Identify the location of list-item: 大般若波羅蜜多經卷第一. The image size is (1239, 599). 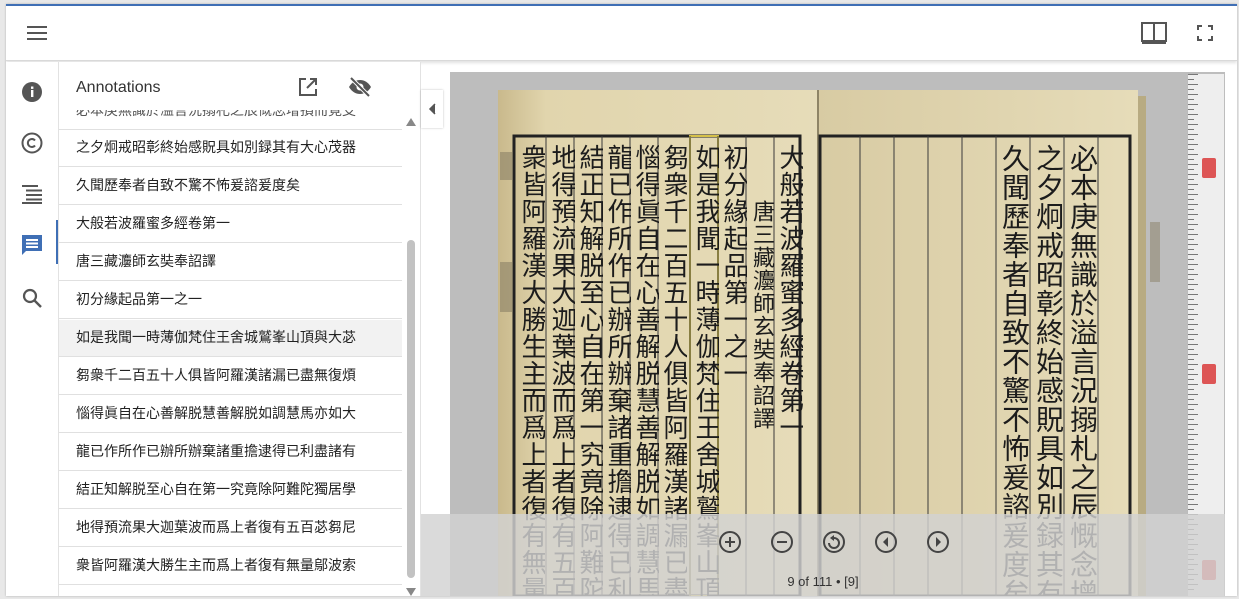
(230, 224).